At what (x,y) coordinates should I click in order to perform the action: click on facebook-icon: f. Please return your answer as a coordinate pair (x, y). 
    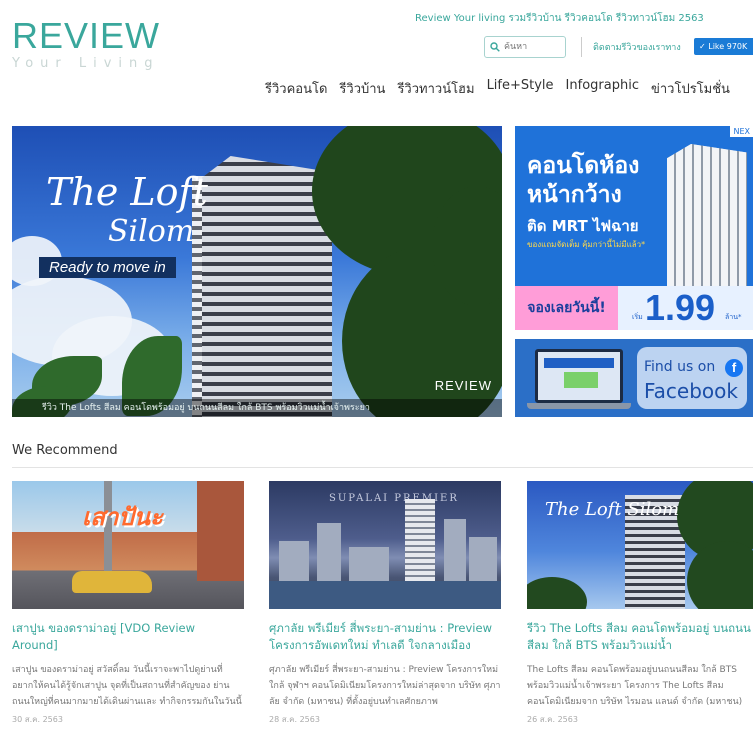
    Looking at the image, I should click on (734, 368).